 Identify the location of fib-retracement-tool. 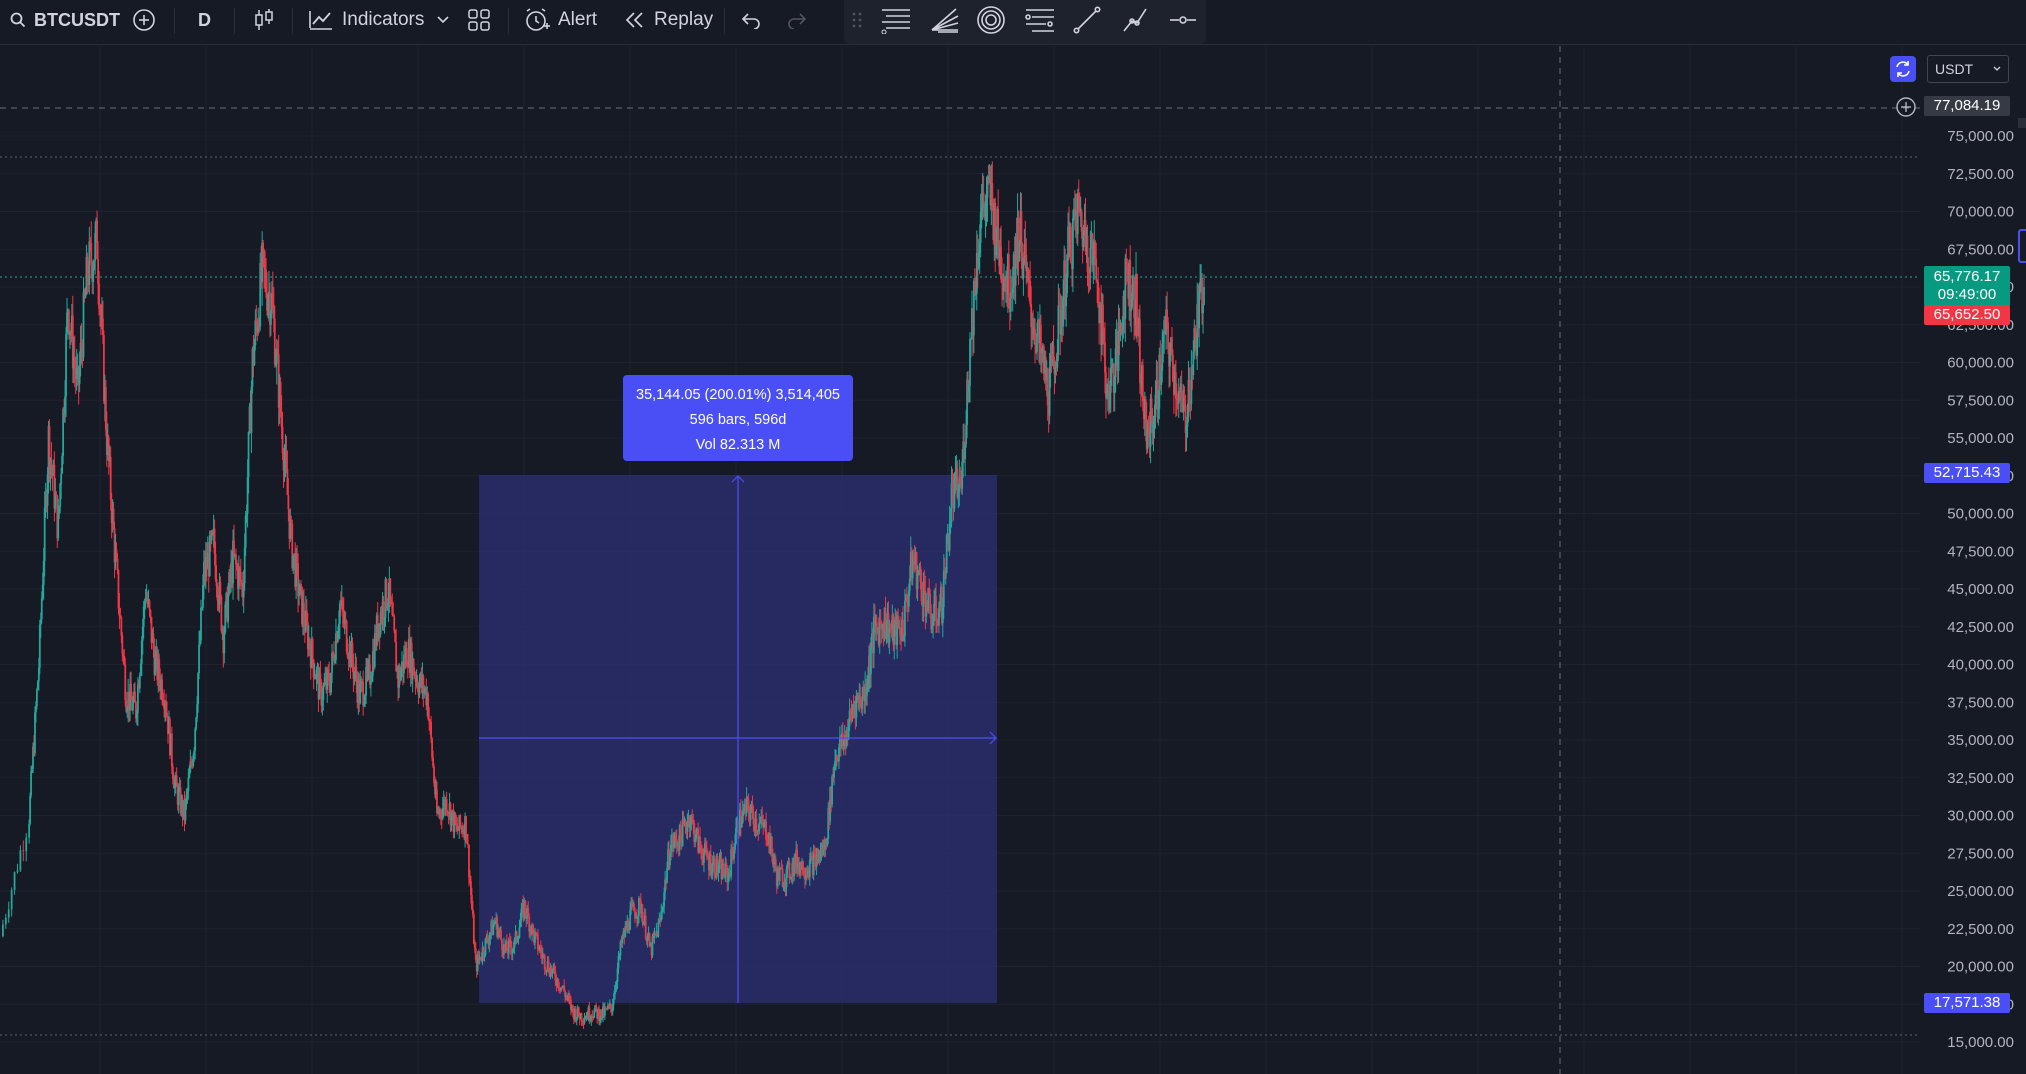
(896, 20).